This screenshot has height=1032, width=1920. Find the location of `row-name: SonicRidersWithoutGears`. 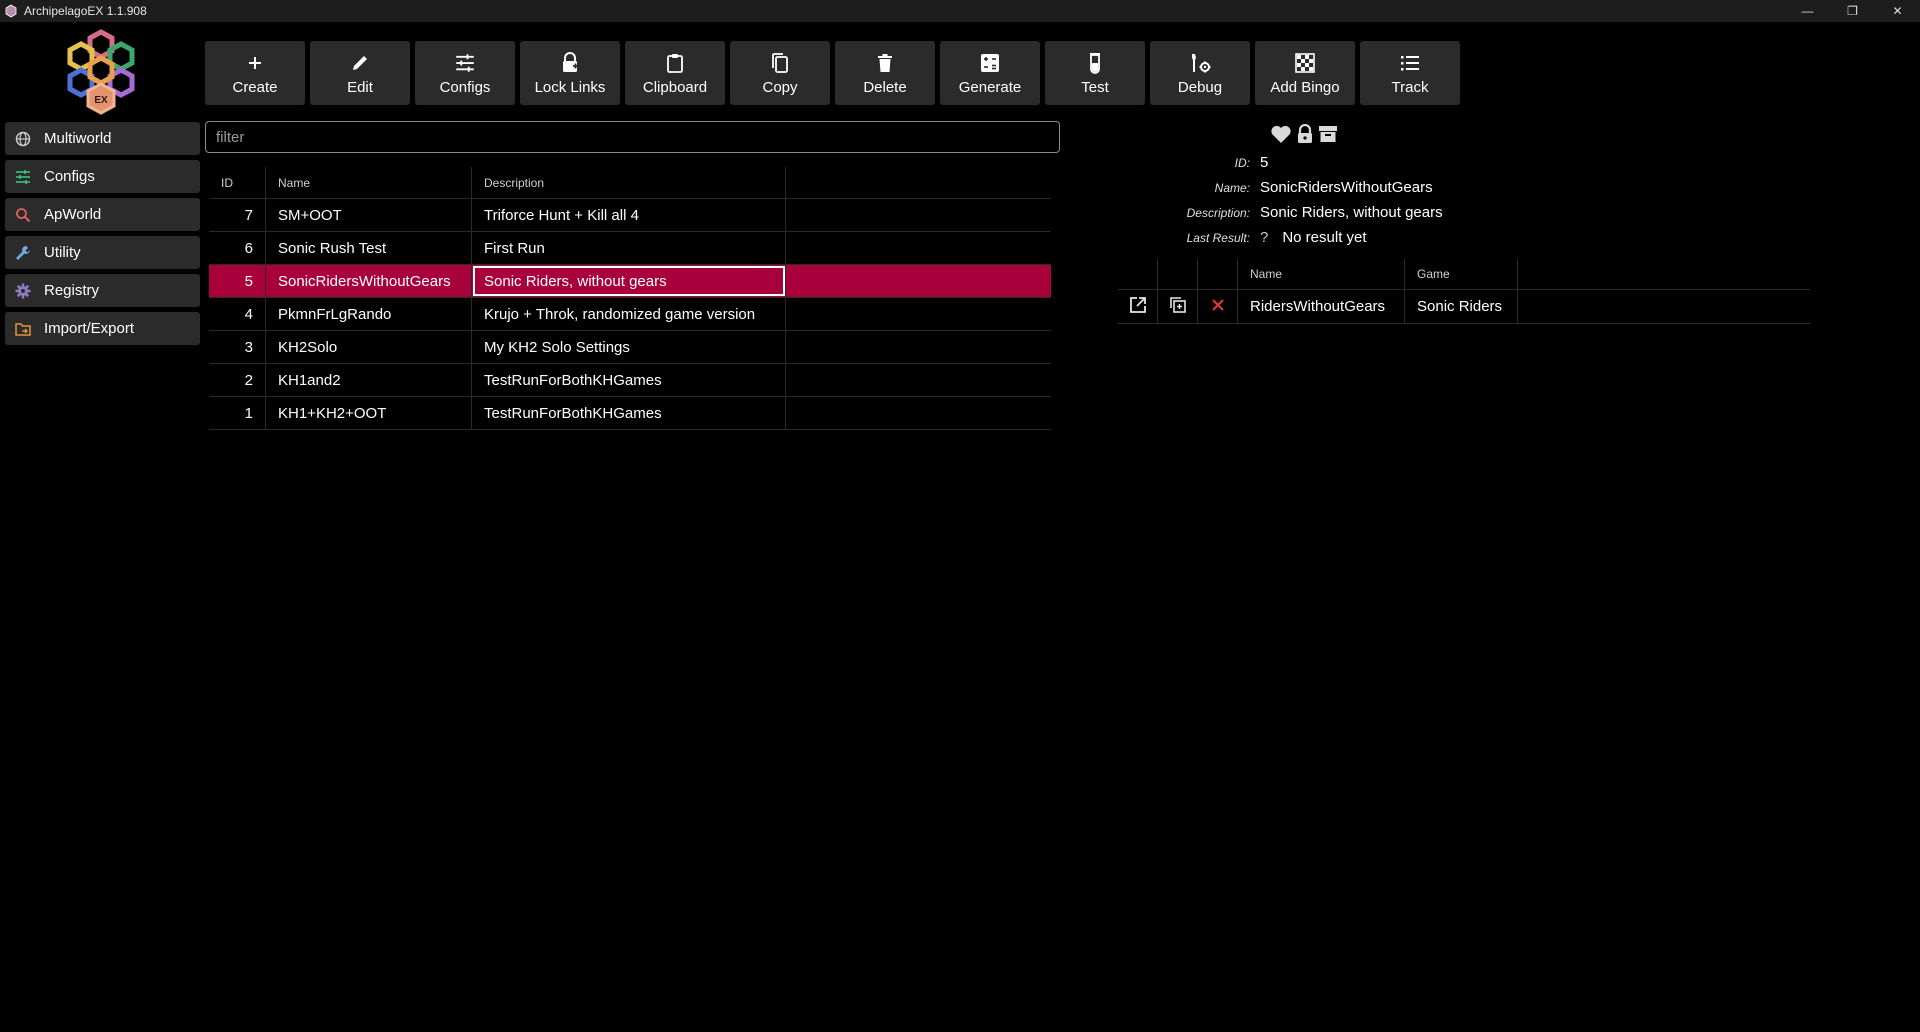

row-name: SonicRidersWithoutGears is located at coordinates (369, 281).